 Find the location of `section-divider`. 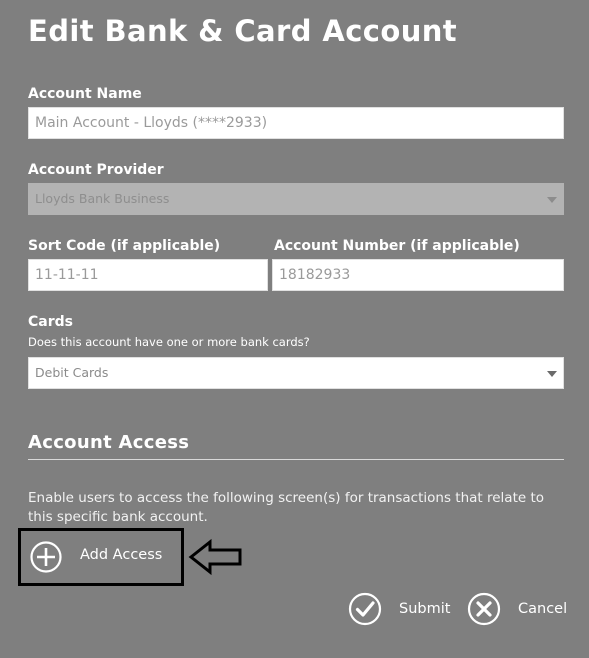

section-divider is located at coordinates (296, 459).